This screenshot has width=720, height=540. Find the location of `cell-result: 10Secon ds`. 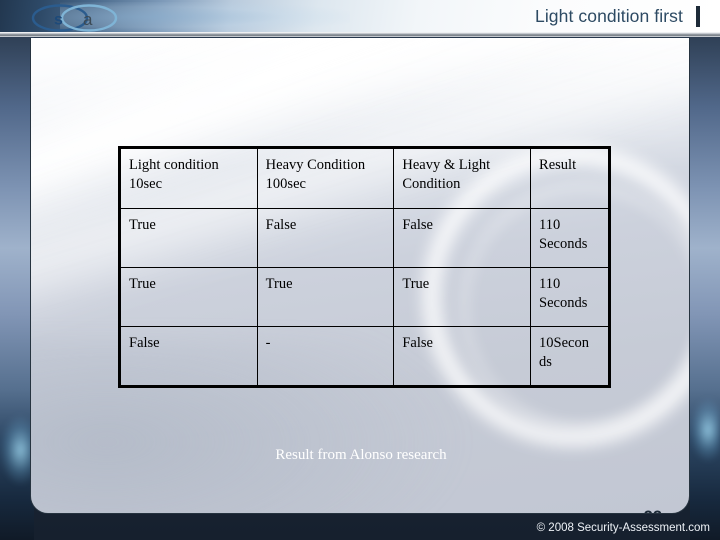

cell-result: 10Secon ds is located at coordinates (569, 356).